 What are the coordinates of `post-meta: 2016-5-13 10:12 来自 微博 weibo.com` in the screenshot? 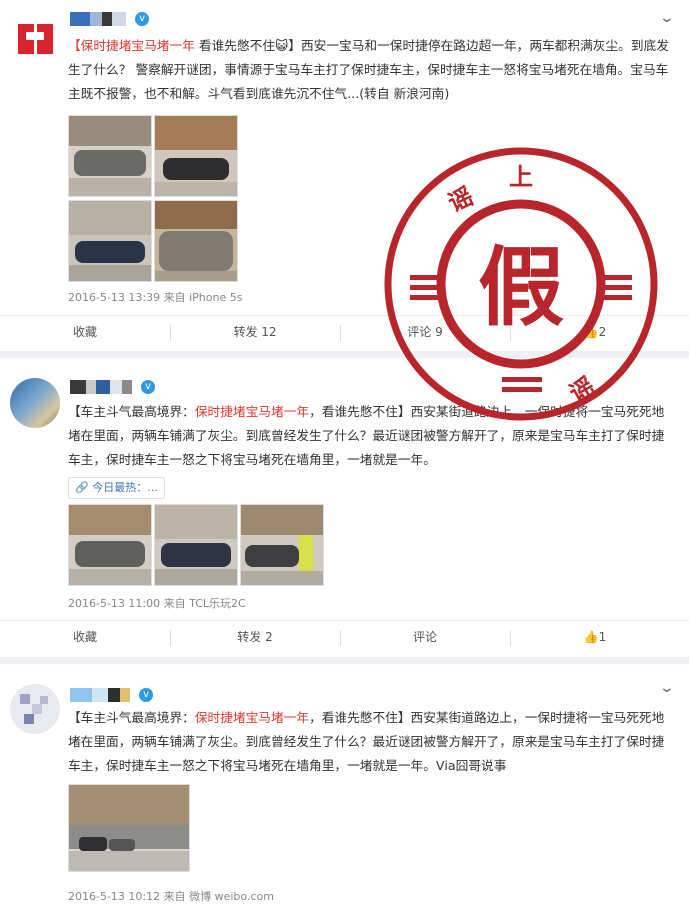 It's located at (171, 896).